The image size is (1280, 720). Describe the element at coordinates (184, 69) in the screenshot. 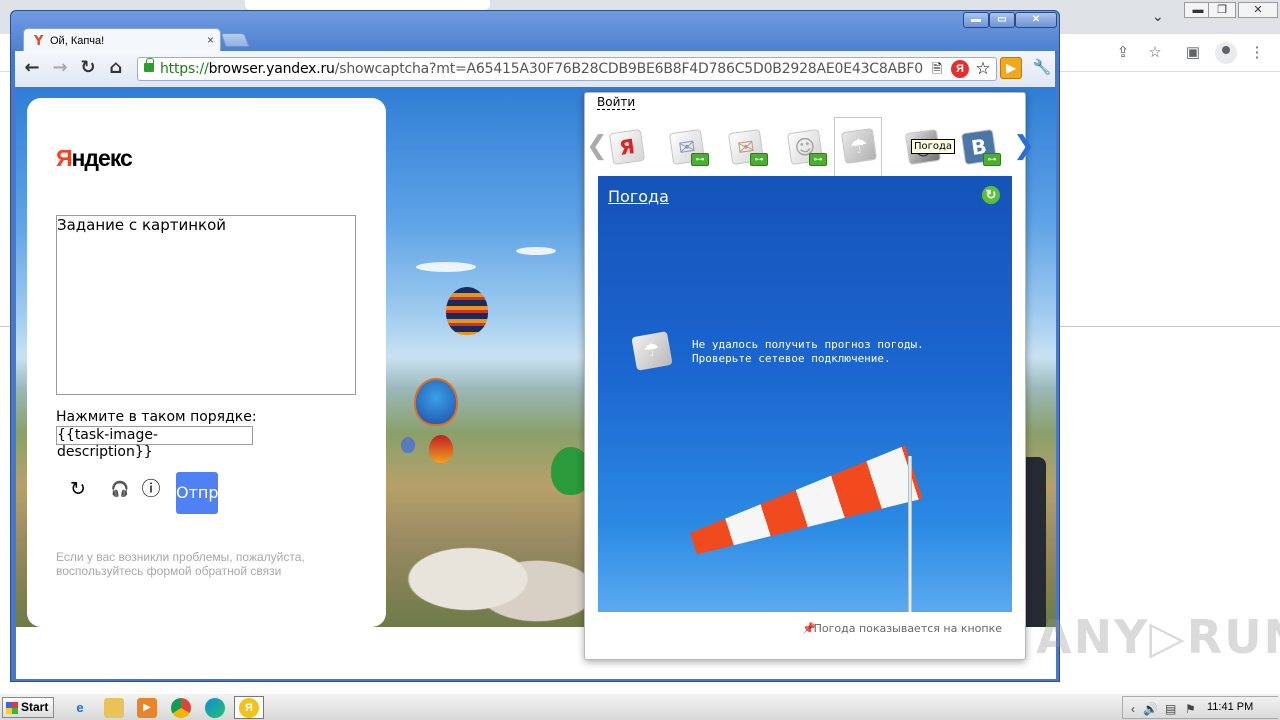

I see `url-scheme: https://` at that location.